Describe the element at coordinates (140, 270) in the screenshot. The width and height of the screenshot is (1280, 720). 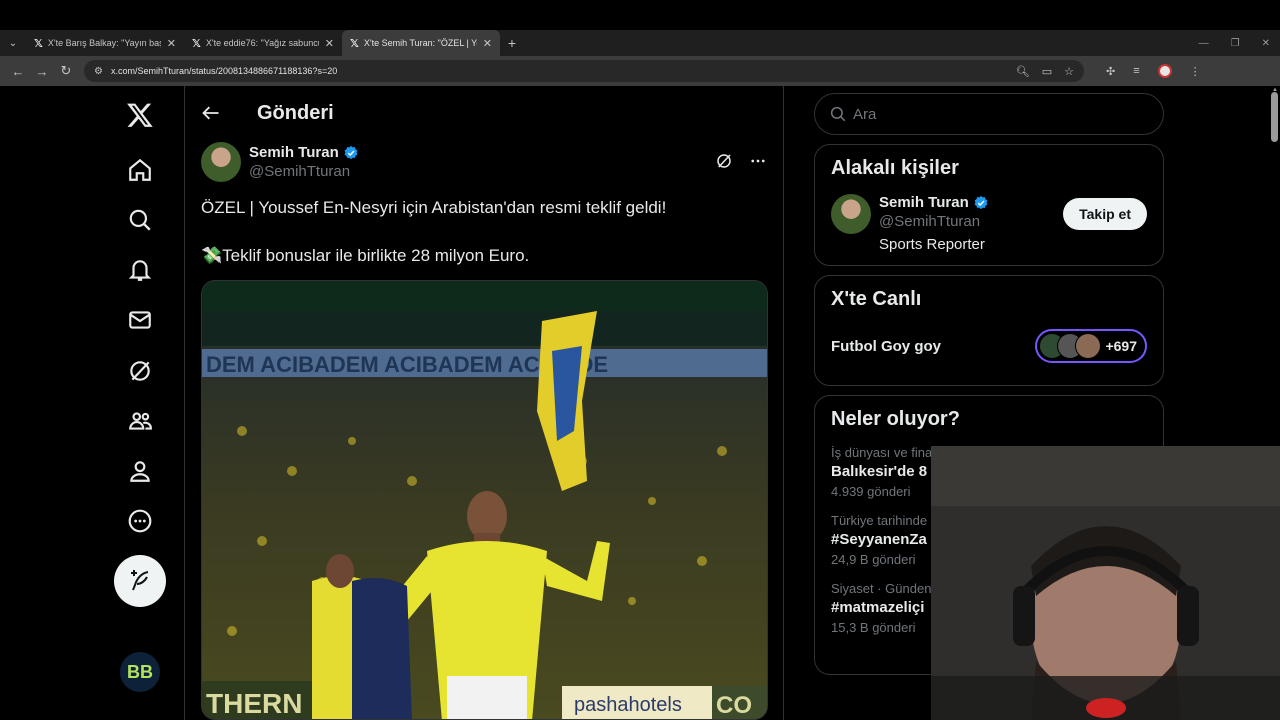
I see `notifications-bell-icon` at that location.